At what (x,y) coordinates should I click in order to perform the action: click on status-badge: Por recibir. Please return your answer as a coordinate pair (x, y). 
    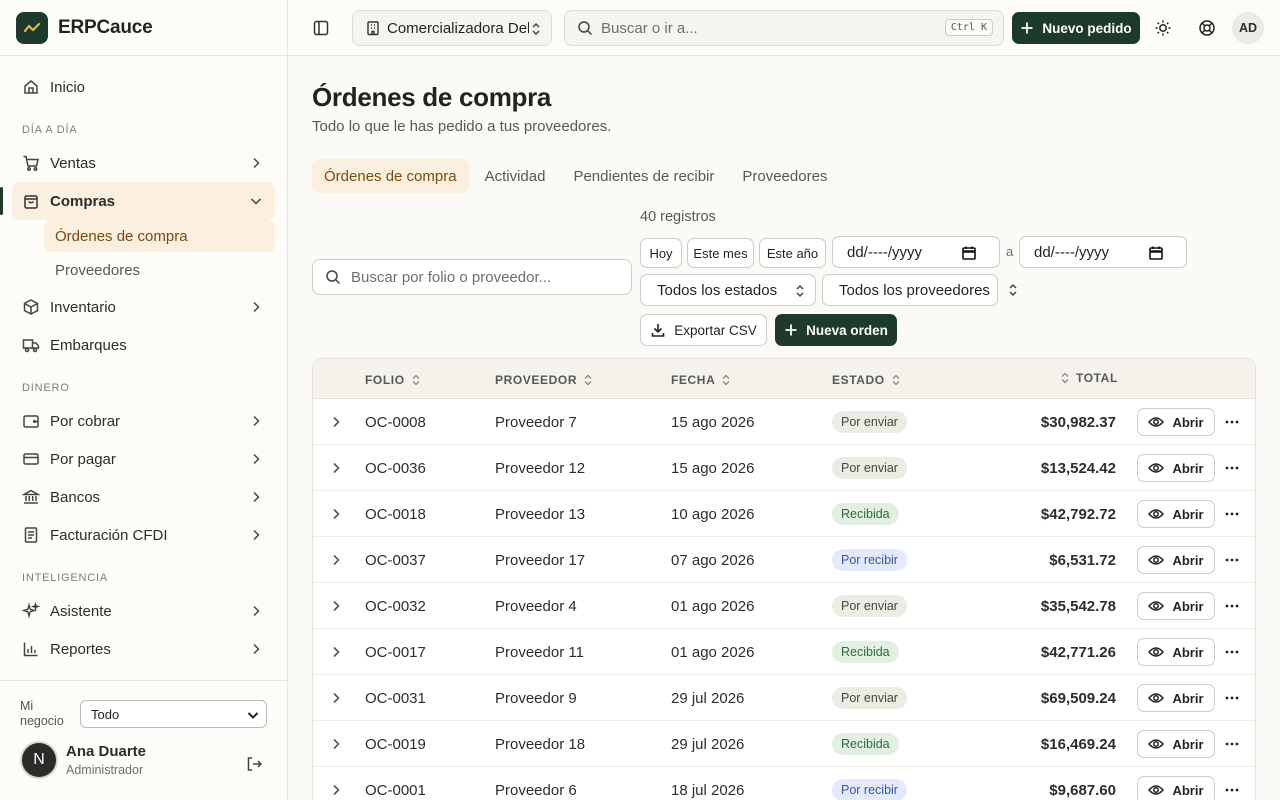
    Looking at the image, I should click on (869, 789).